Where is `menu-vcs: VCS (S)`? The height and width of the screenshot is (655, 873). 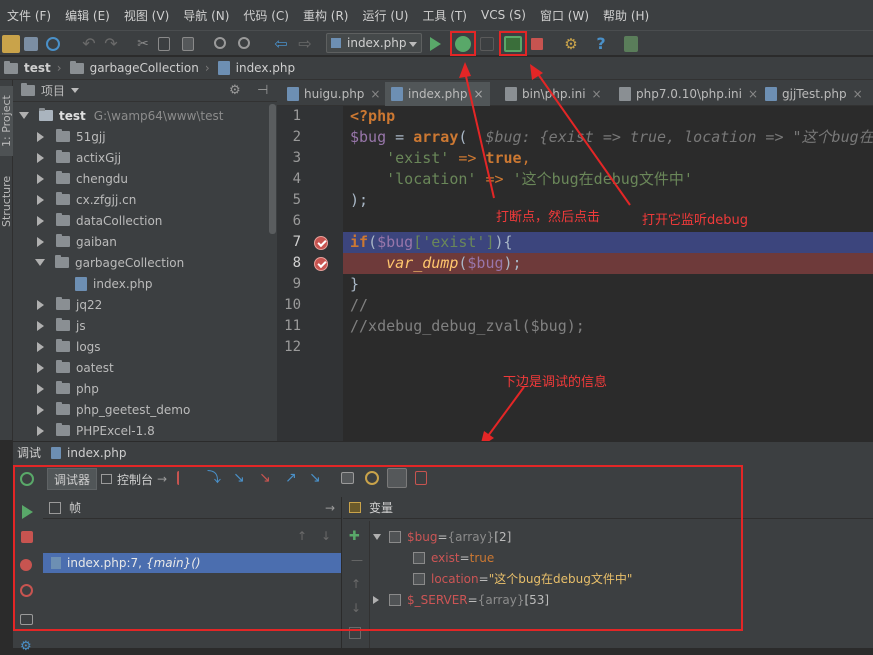
menu-vcs: VCS (S) is located at coordinates (503, 15).